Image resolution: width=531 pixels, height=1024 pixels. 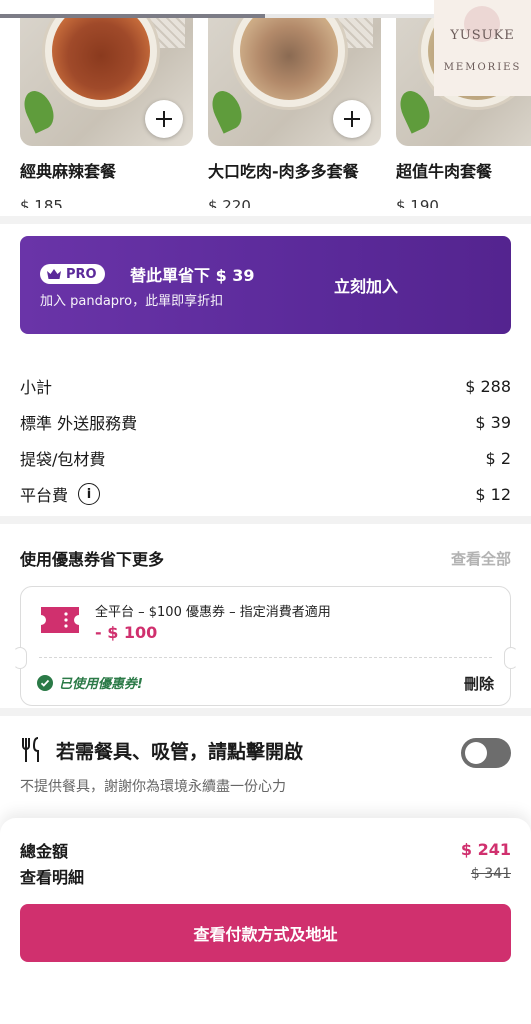 I want to click on pro-savings-title: 替此單省下 $ 39, so click(x=192, y=275).